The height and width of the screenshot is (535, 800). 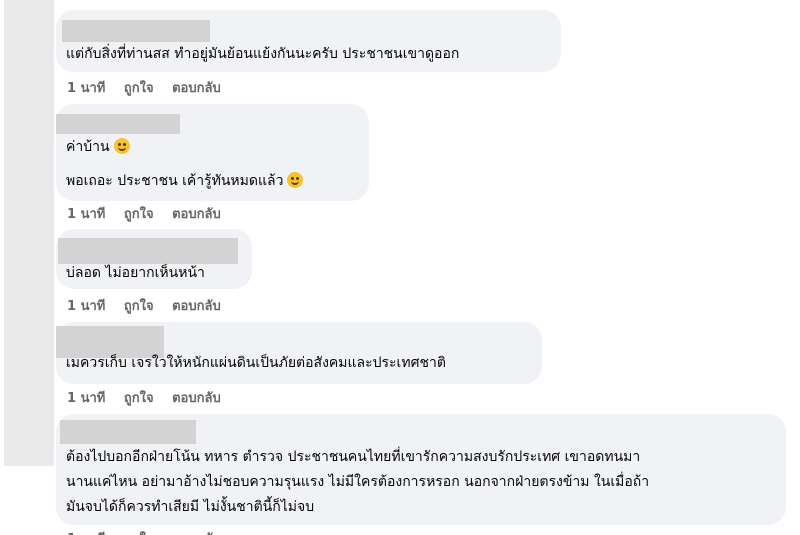 I want to click on left-rail-redaction, so click(x=29, y=233).